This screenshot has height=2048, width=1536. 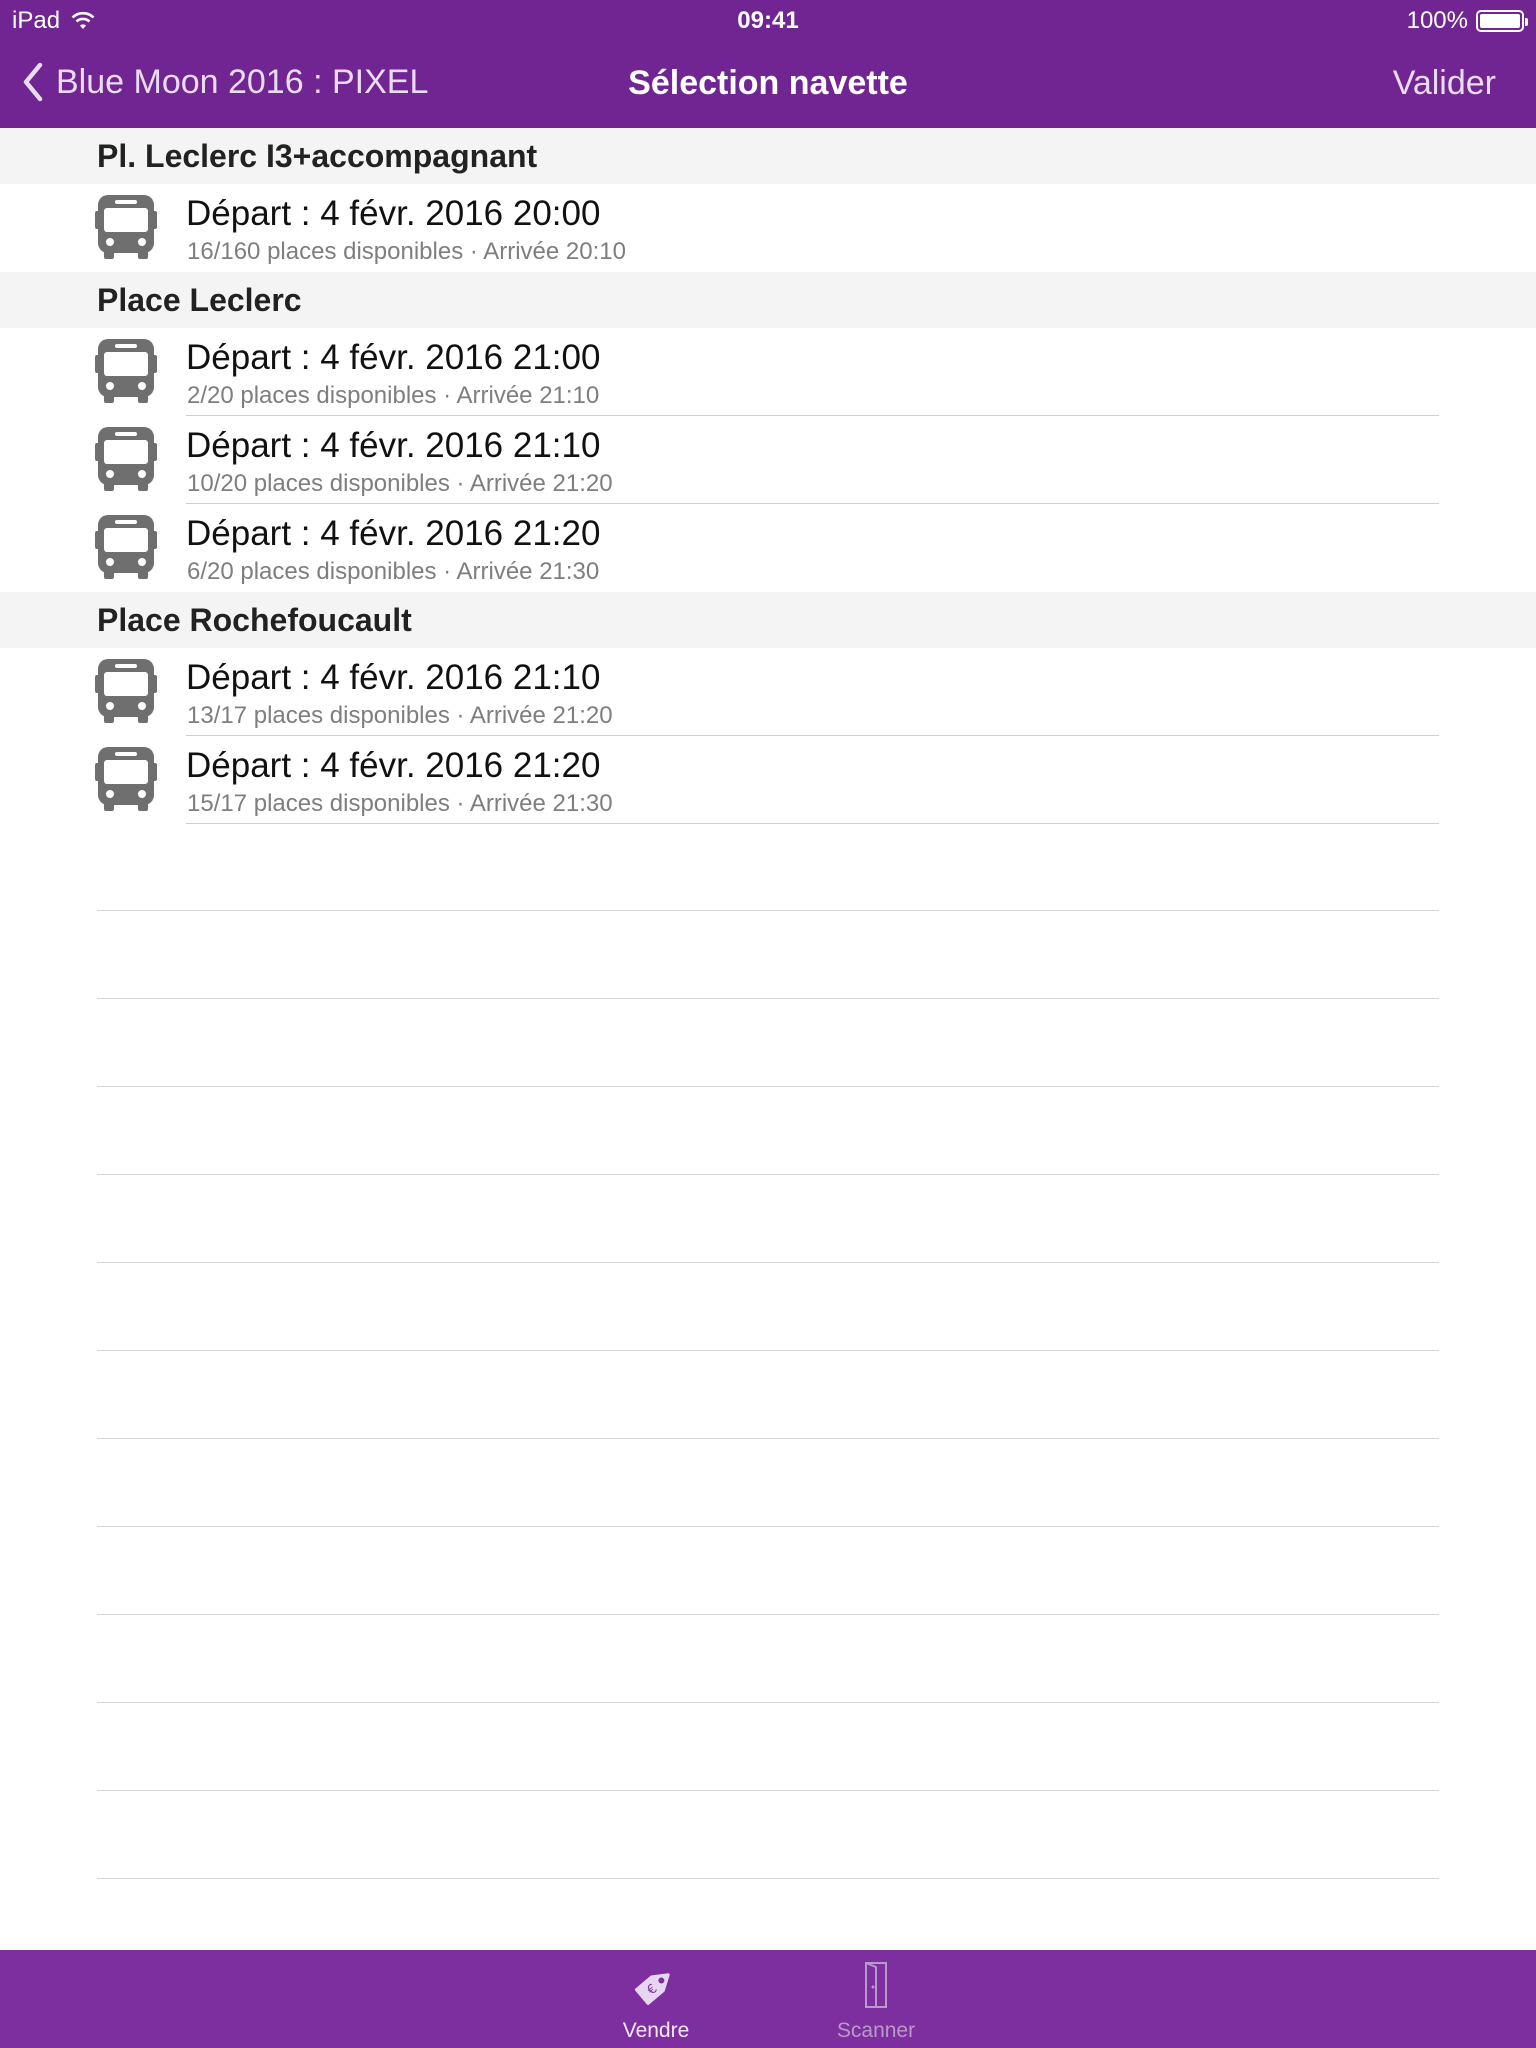 I want to click on availability-subtitle: 13/17 places disponibles · Arrivée 21:20, so click(x=400, y=715).